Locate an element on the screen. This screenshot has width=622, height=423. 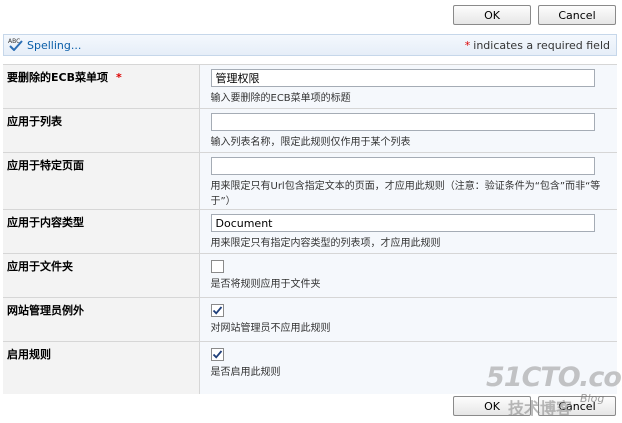
admin-exception-checkbox is located at coordinates (217, 310).